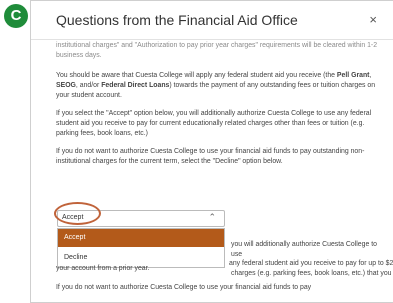 The height and width of the screenshot is (303, 393). What do you see at coordinates (103, 268) in the screenshot?
I see `prior-year-line-4: your account from a prior year.` at bounding box center [103, 268].